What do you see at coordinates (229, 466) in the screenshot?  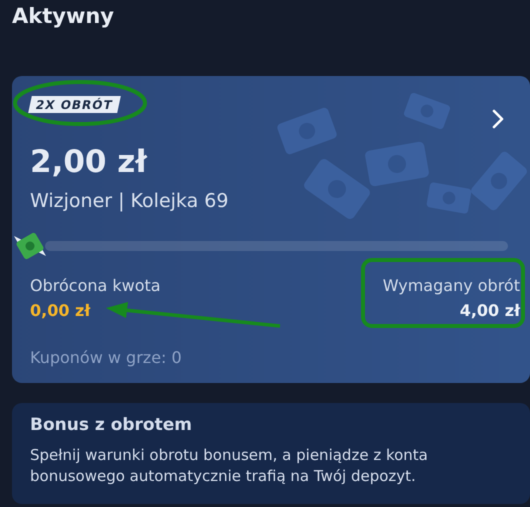 I see `info-text: Spełnij warunki obrotu bonusem, a pieniądze z konta bonusowego automatycznie trafią na Twój depozyt.` at bounding box center [229, 466].